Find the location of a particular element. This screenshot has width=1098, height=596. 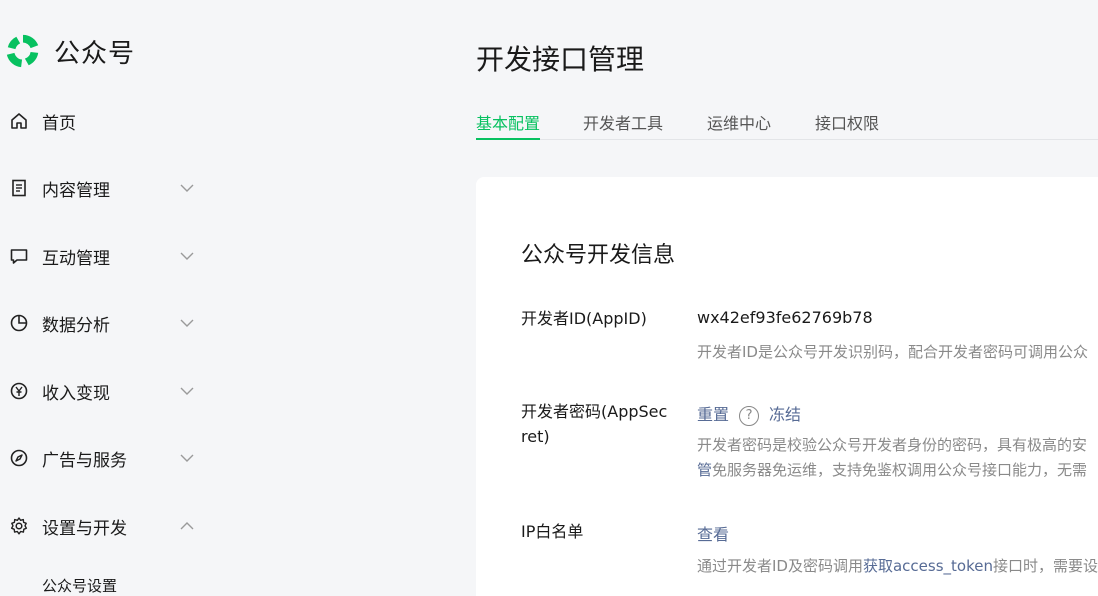

ip-whitelist-actions: 查看 is located at coordinates (713, 533).